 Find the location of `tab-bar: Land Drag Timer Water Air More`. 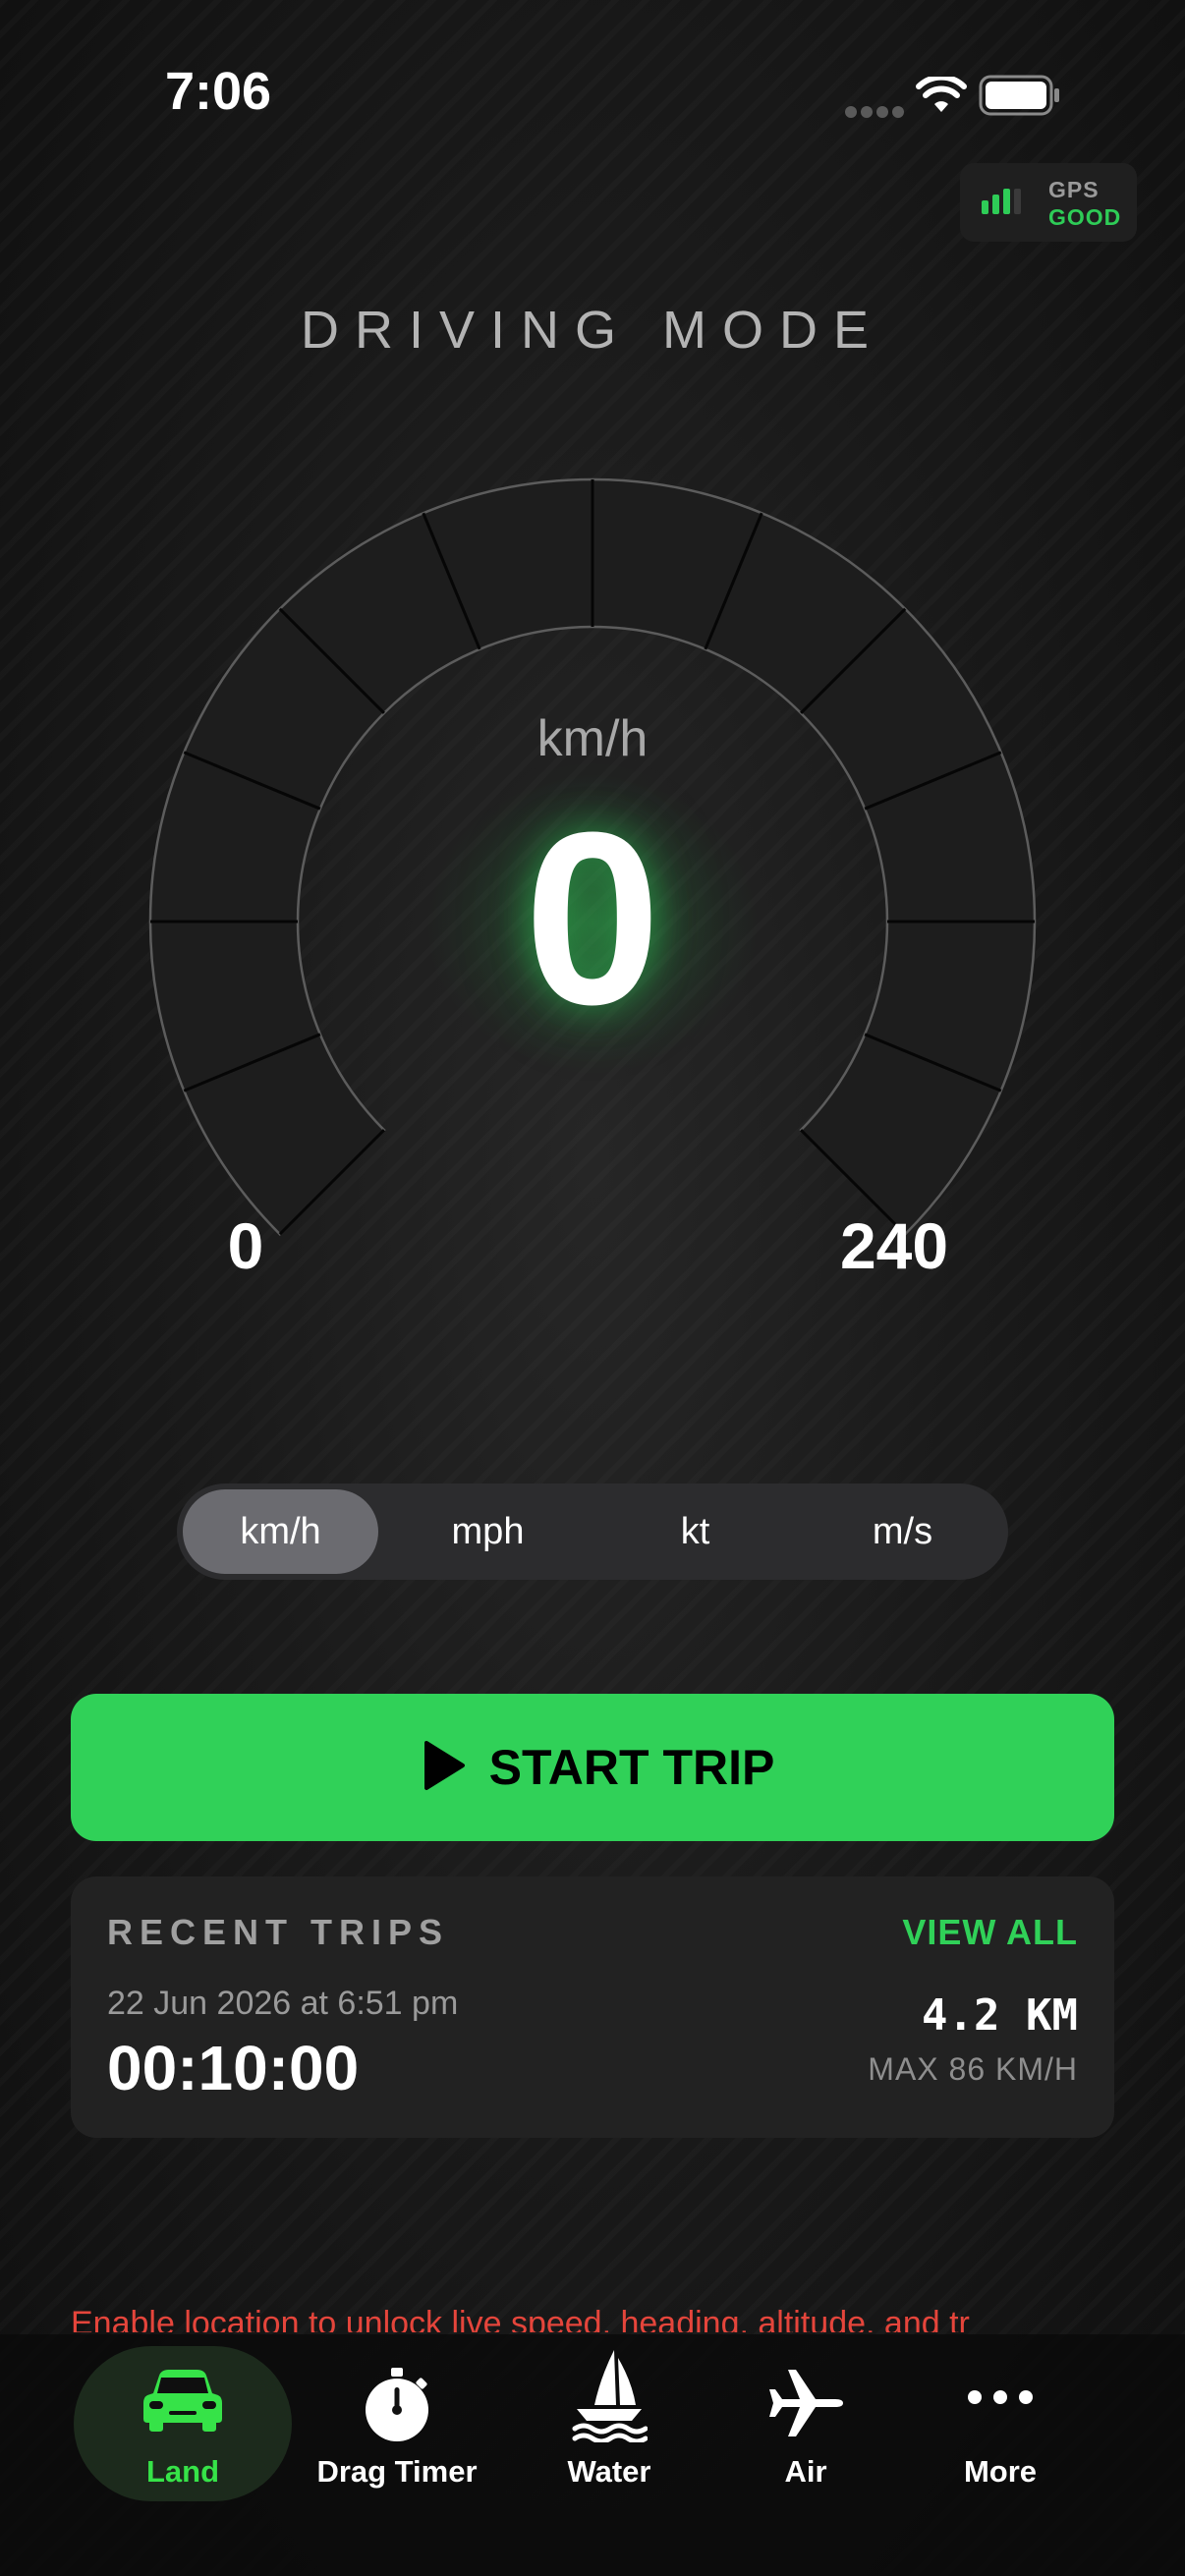

tab-bar: Land Drag Timer Water Air More is located at coordinates (592, 2455).